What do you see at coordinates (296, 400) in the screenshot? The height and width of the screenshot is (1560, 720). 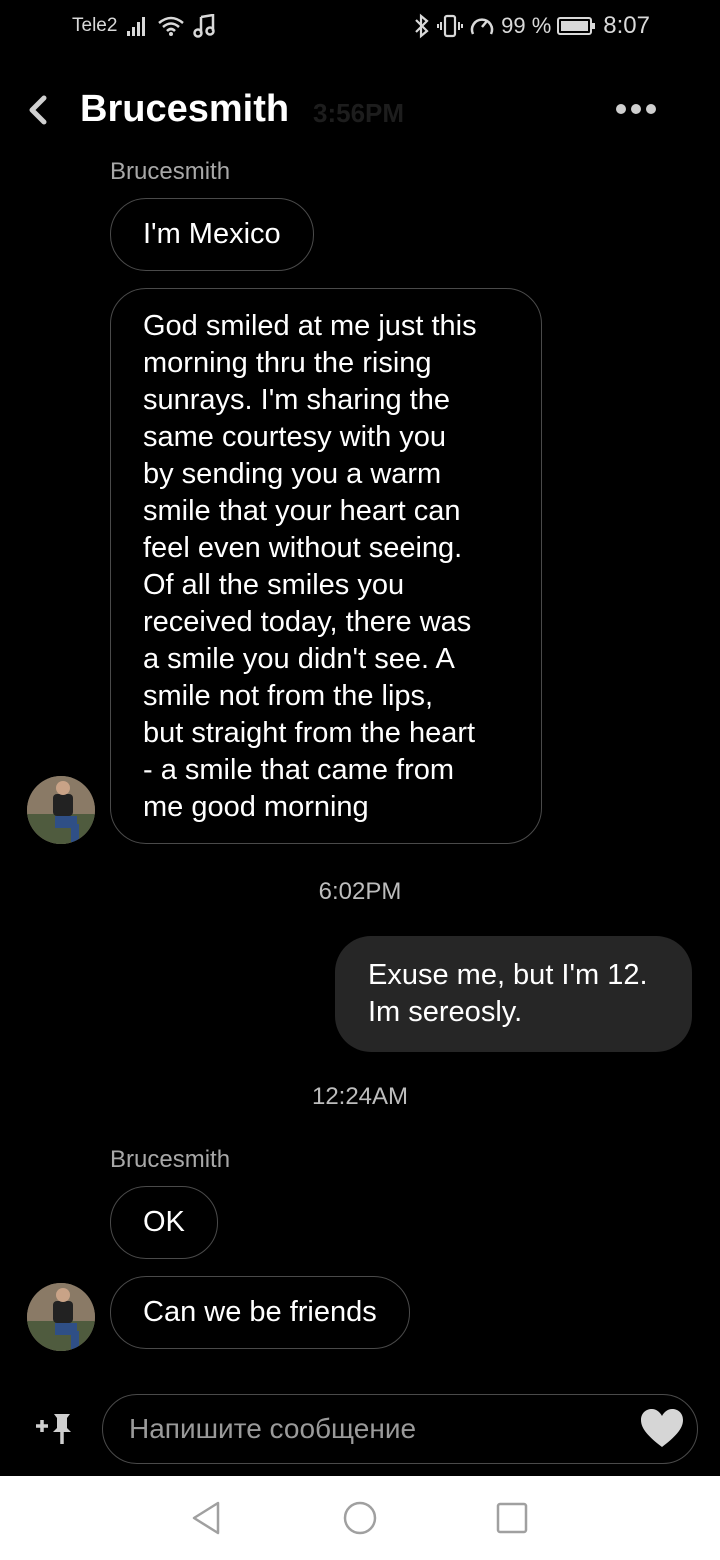 I see `message-line: sunrays. I'm sharing the` at bounding box center [296, 400].